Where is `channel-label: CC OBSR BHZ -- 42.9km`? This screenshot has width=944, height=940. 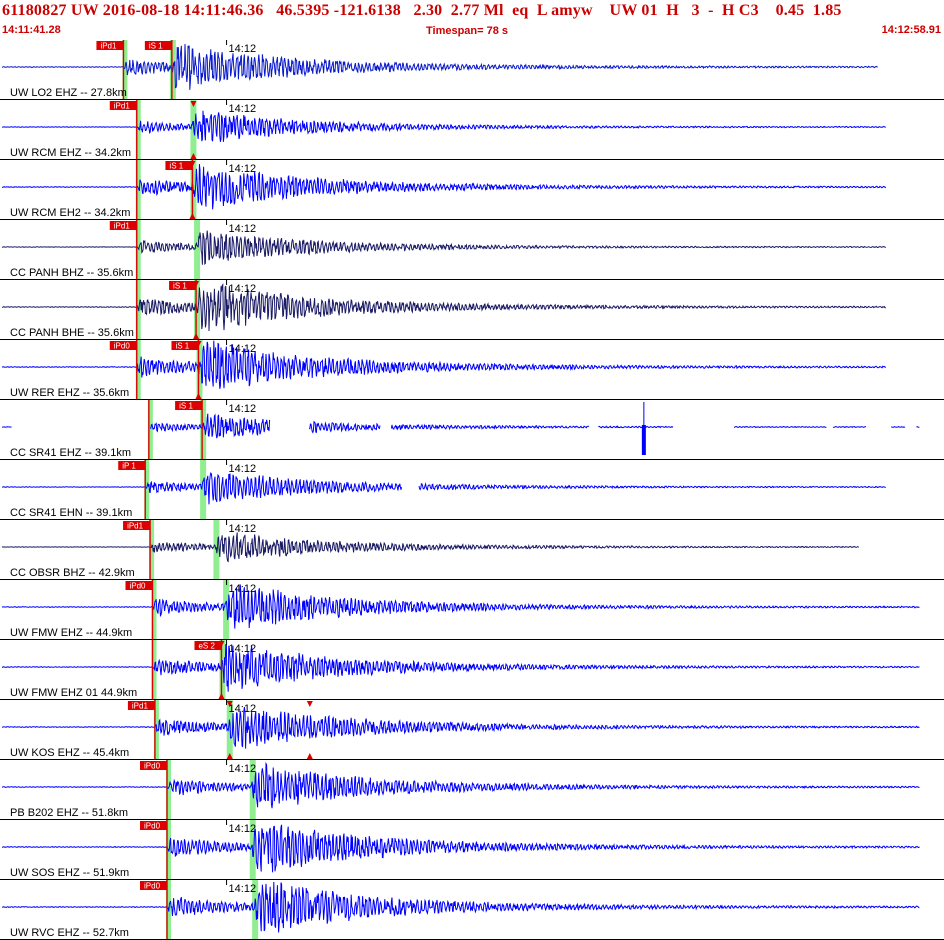
channel-label: CC OBSR BHZ -- 42.9km is located at coordinates (72, 573).